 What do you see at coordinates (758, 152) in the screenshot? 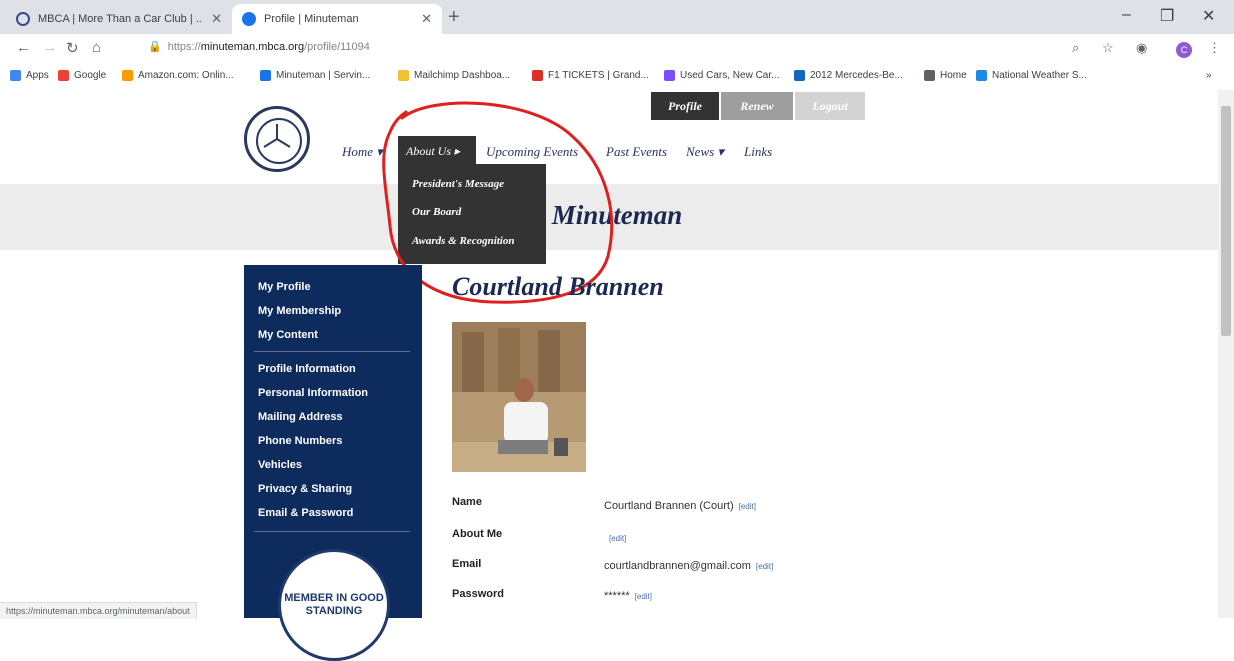
I see `nav-links: Links` at bounding box center [758, 152].